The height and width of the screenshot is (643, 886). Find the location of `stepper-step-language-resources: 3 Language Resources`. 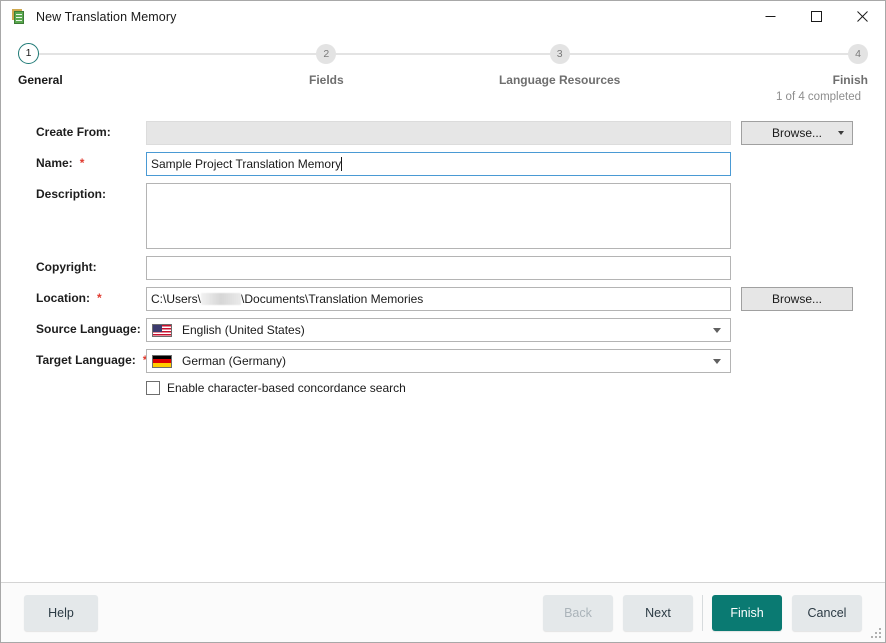

stepper-step-language-resources: 3 Language Resources is located at coordinates (560, 62).